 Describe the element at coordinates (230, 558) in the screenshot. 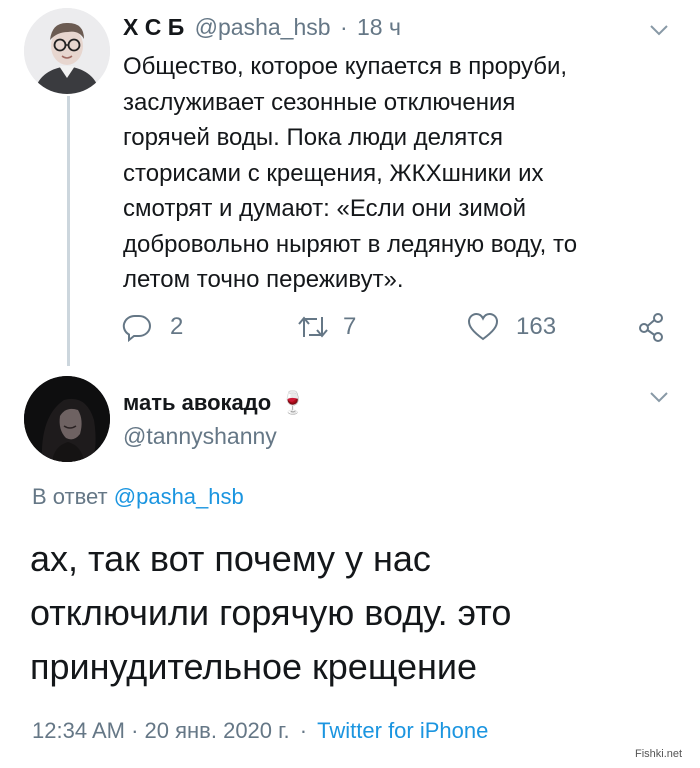

I see `reply-text-line: ах, так вот почему у нас` at that location.